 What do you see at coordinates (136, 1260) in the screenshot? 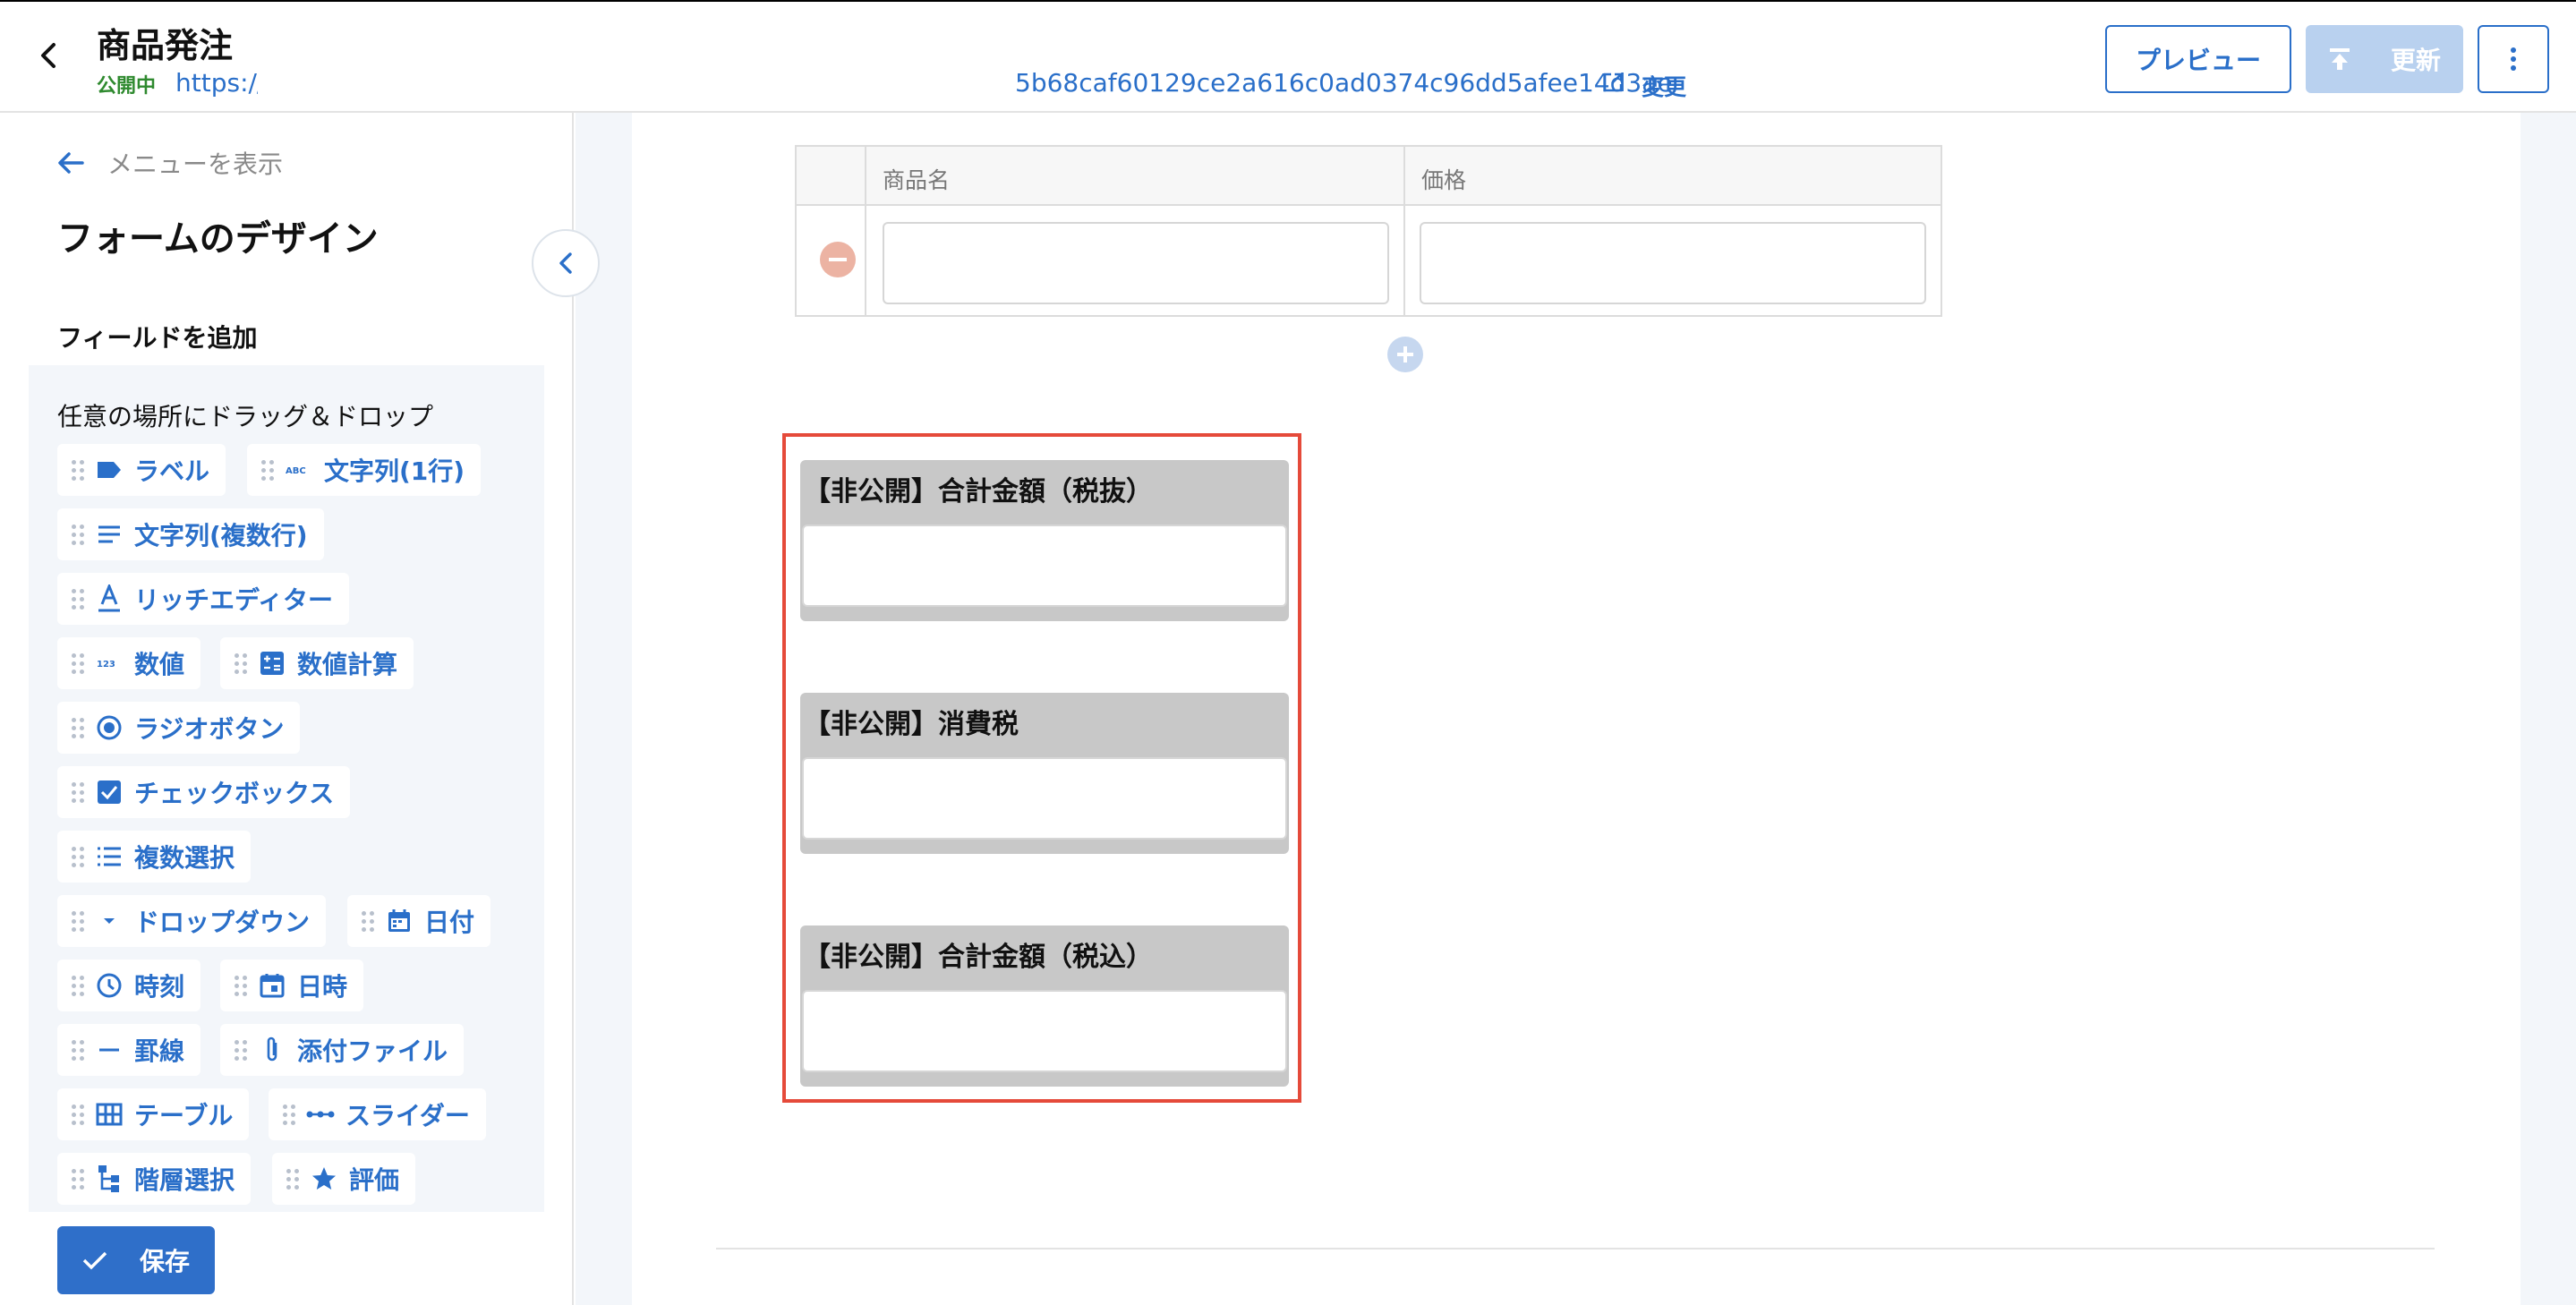
I see `save-button: 保存` at bounding box center [136, 1260].